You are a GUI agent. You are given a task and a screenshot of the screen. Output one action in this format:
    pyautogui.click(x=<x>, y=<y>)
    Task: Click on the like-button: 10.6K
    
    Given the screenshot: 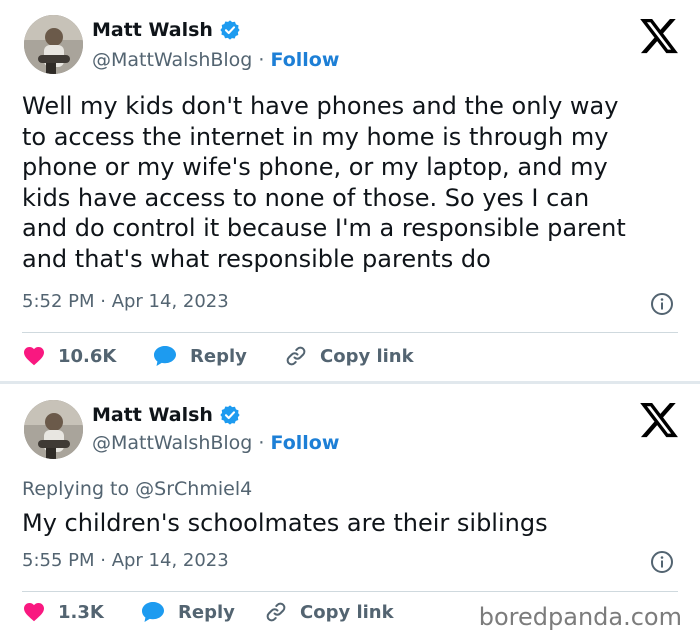 What is the action you would take?
    pyautogui.click(x=87, y=356)
    